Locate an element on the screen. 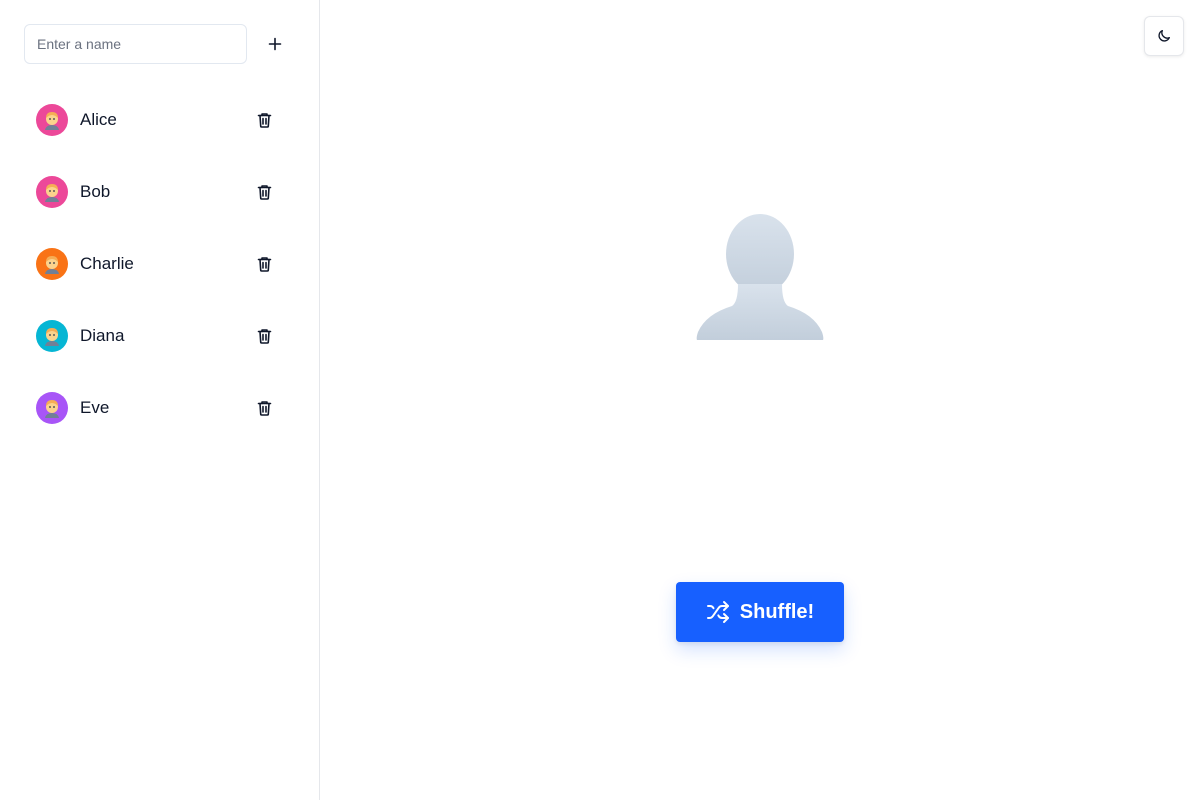 Image resolution: width=1200 pixels, height=800 pixels. theme-toggle-button is located at coordinates (1164, 36).